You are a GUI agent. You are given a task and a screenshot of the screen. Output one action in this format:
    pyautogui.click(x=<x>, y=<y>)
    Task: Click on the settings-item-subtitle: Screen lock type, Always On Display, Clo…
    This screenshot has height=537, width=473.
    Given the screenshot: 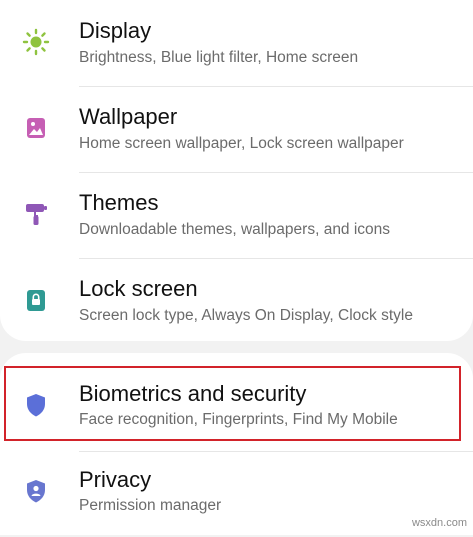 What is the action you would take?
    pyautogui.click(x=246, y=316)
    